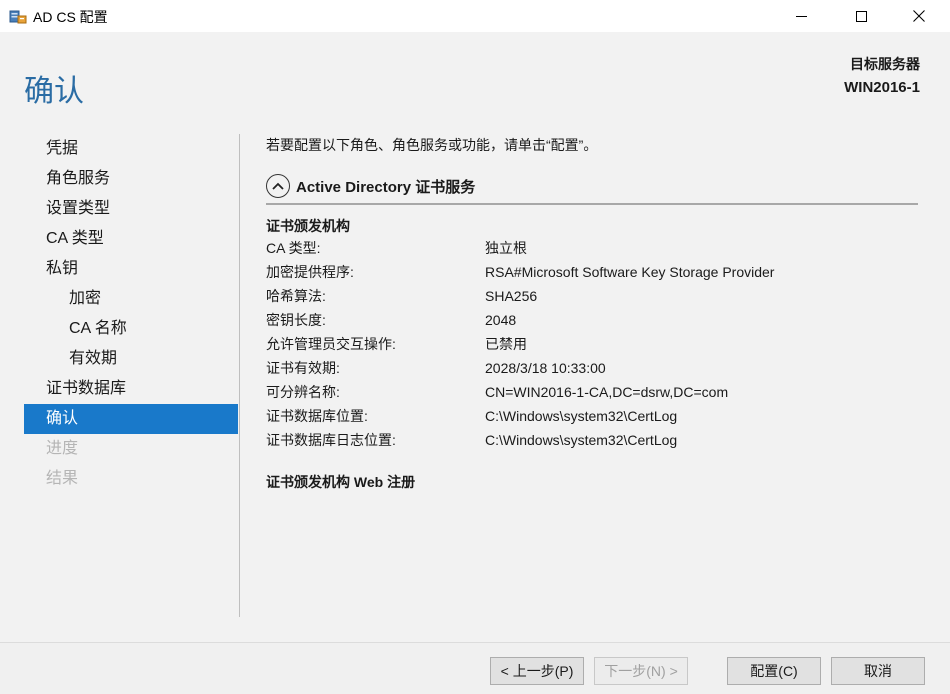  I want to click on target-server-label: 目标服务器, so click(885, 64).